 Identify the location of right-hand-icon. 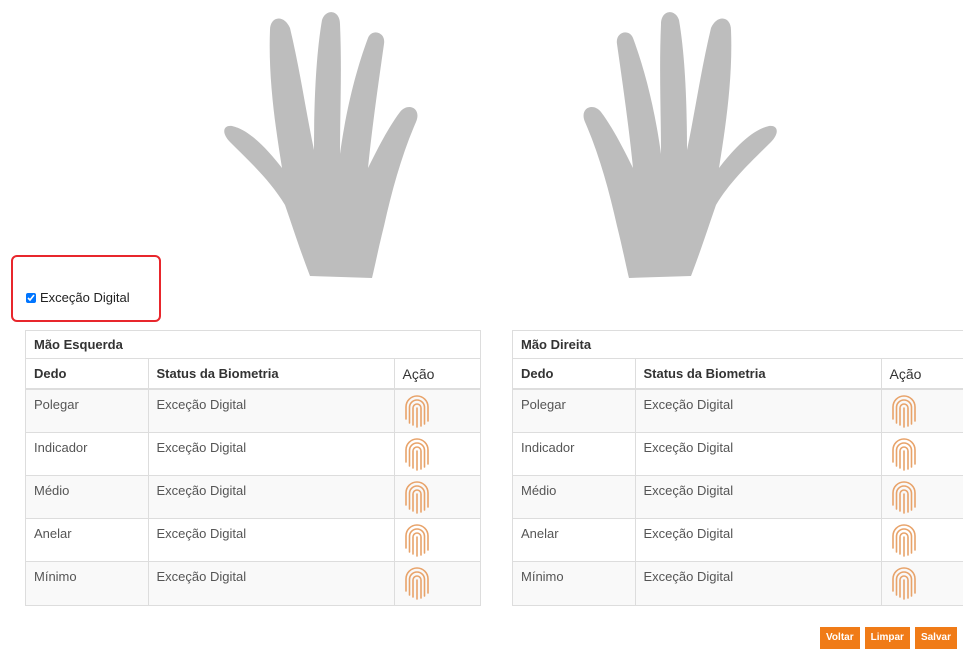
(680, 145).